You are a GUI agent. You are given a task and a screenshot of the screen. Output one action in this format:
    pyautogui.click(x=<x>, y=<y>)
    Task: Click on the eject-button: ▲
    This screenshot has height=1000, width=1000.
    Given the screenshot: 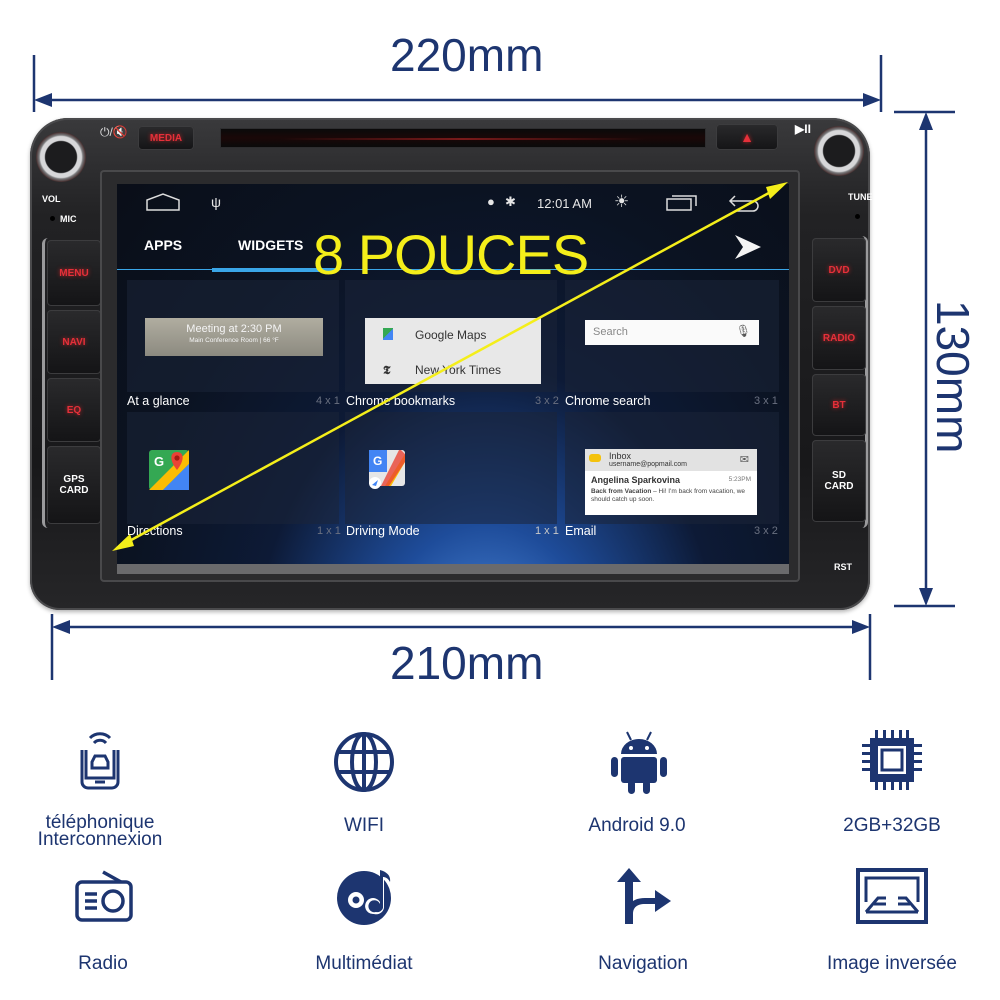 What is the action you would take?
    pyautogui.click(x=747, y=137)
    